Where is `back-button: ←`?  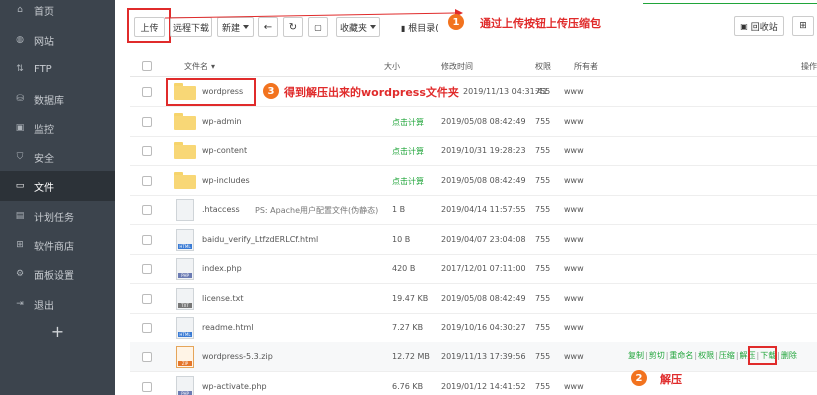
back-button: ← is located at coordinates (268, 27).